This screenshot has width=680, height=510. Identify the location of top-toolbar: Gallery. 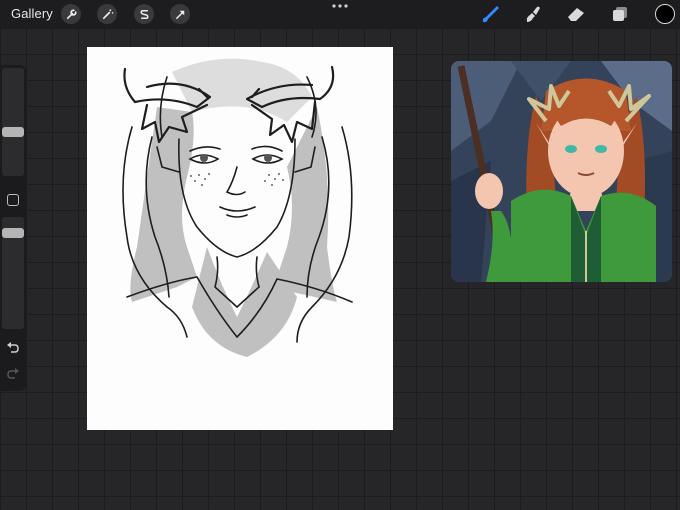
(340, 14).